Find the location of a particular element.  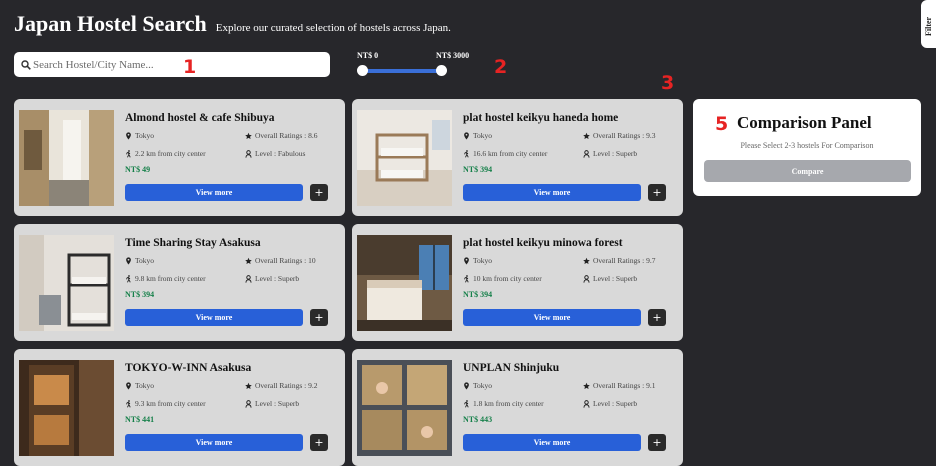

filter-tab-label: Filter is located at coordinates (928, 26).